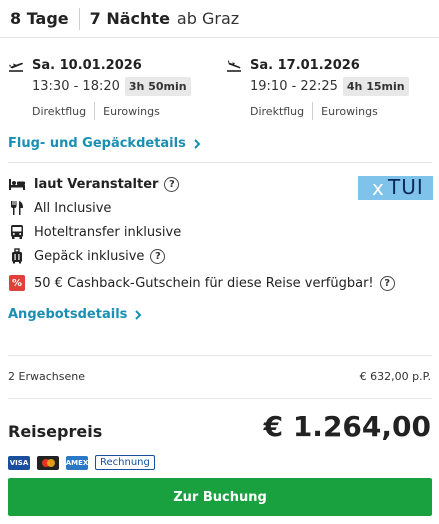 This screenshot has width=439, height=524. I want to click on percent-badge-icon: %, so click(17, 283).